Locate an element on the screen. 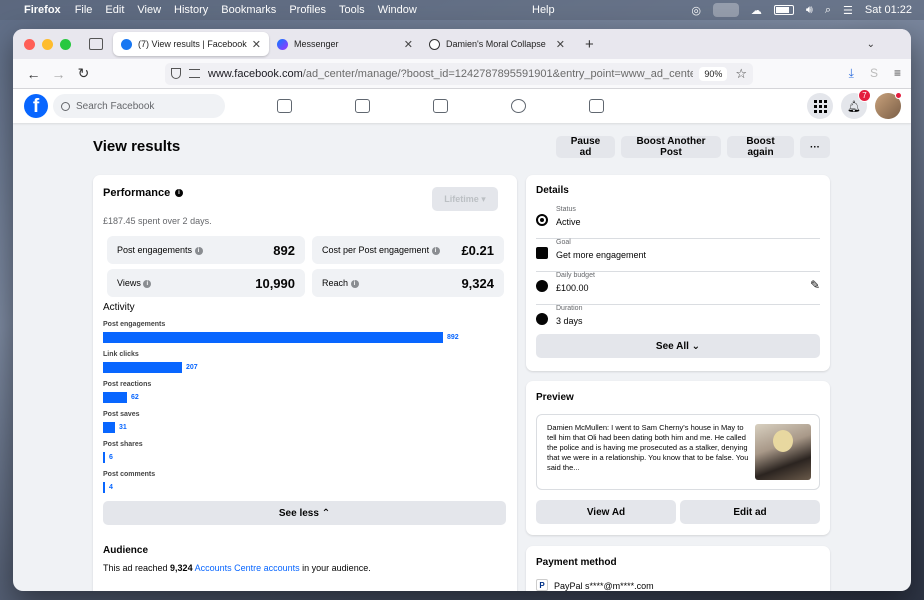 The width and height of the screenshot is (924, 600). zoom-window-button is located at coordinates (65, 44).